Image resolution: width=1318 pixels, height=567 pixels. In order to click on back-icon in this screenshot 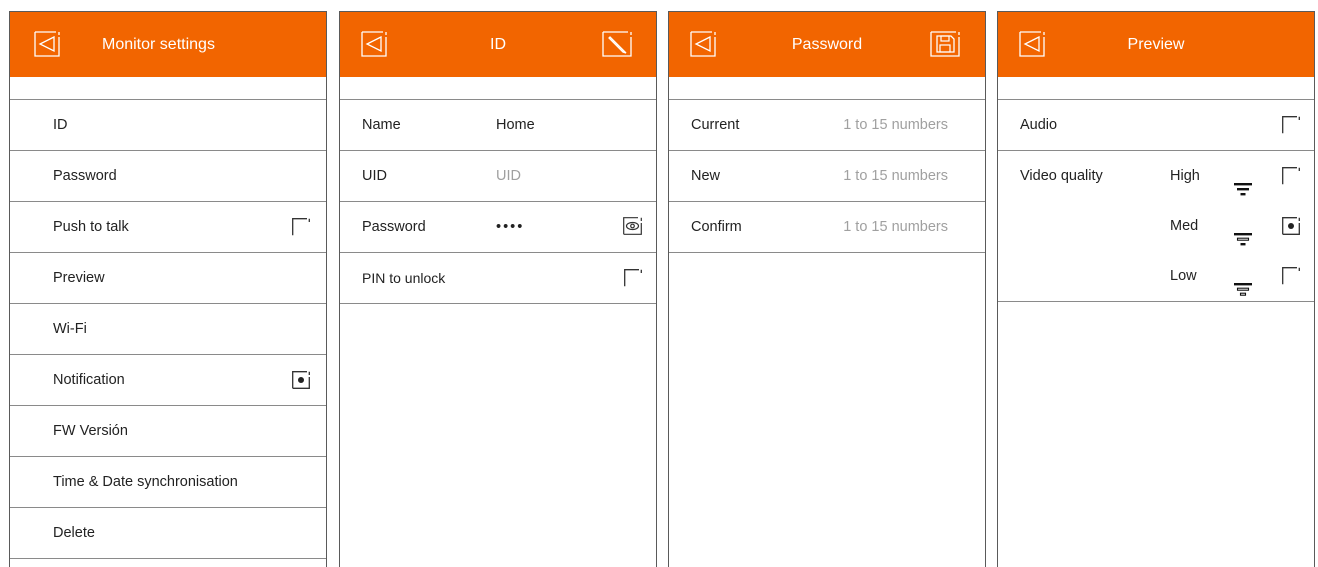, I will do `click(47, 44)`.